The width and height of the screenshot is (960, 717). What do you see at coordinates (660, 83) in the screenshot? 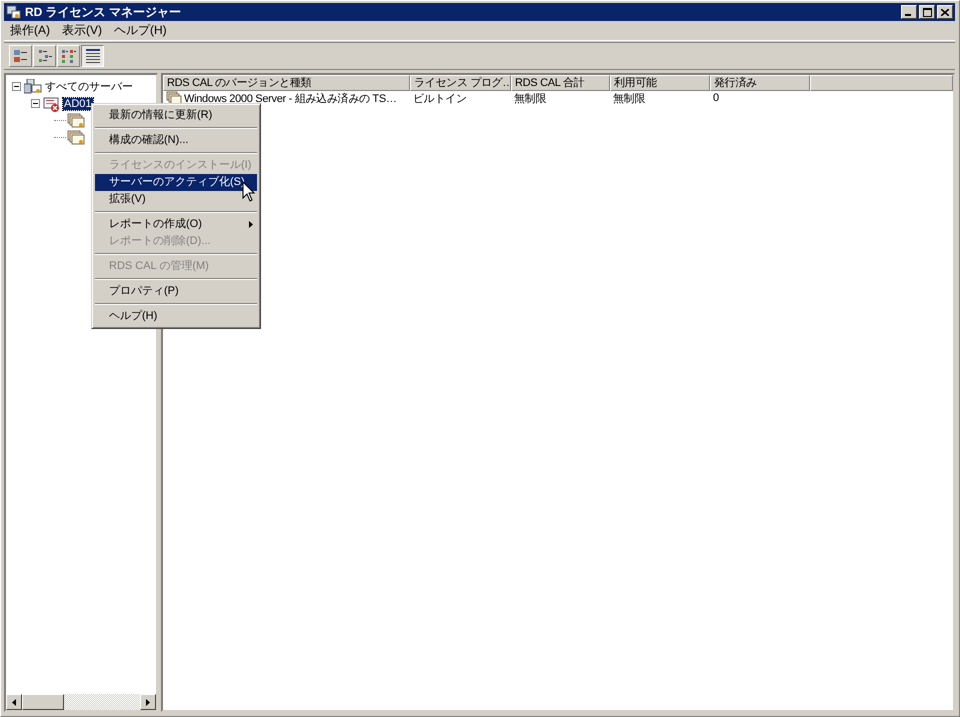
I see `column-header: 利用可能` at bounding box center [660, 83].